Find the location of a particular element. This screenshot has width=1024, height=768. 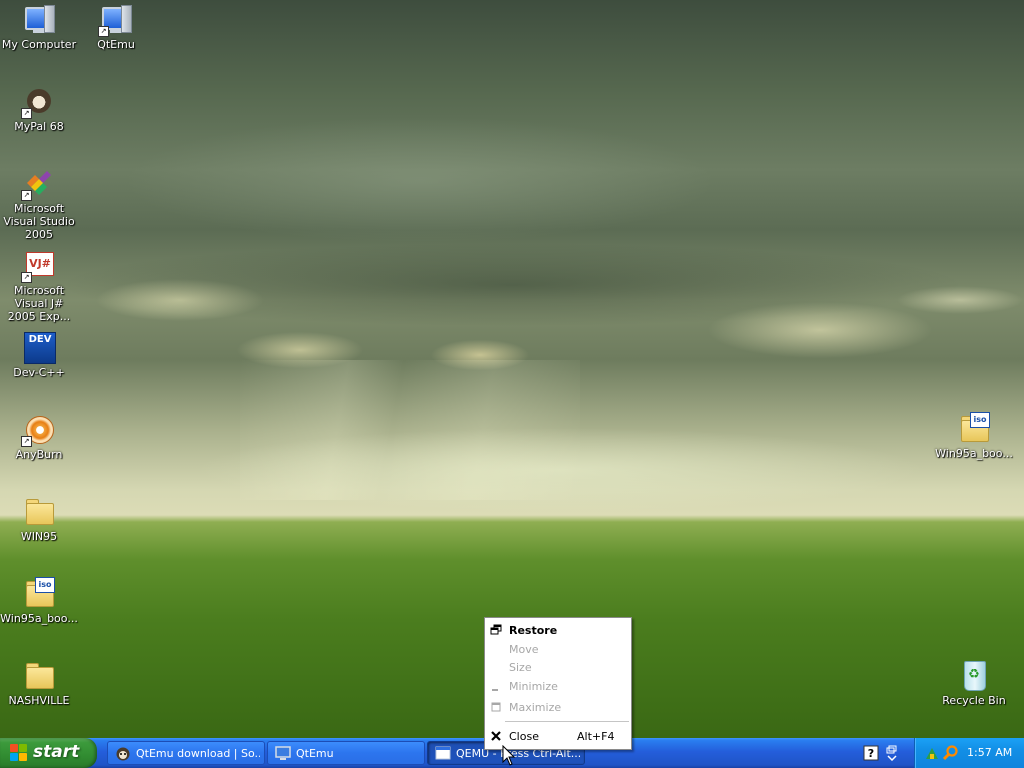

menu-item-label: Restore is located at coordinates (533, 630).